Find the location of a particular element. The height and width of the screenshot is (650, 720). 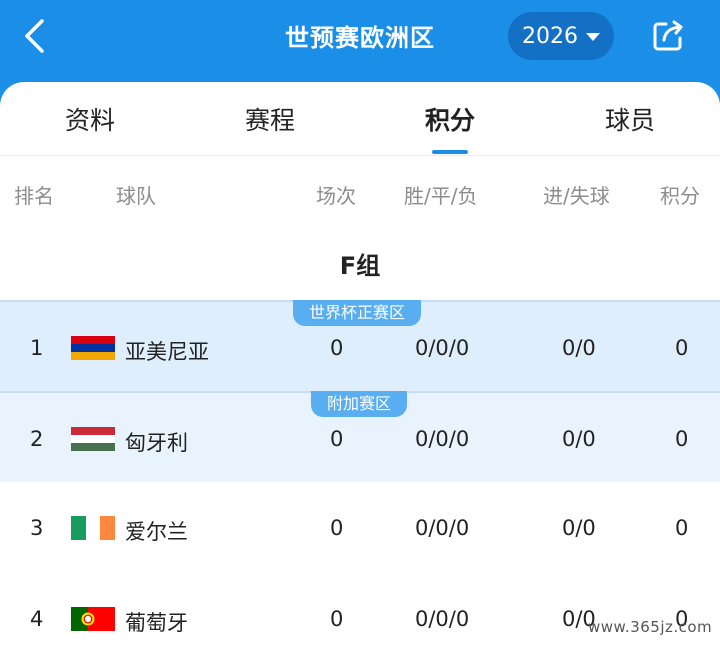

chevron-left-icon is located at coordinates (34, 36).